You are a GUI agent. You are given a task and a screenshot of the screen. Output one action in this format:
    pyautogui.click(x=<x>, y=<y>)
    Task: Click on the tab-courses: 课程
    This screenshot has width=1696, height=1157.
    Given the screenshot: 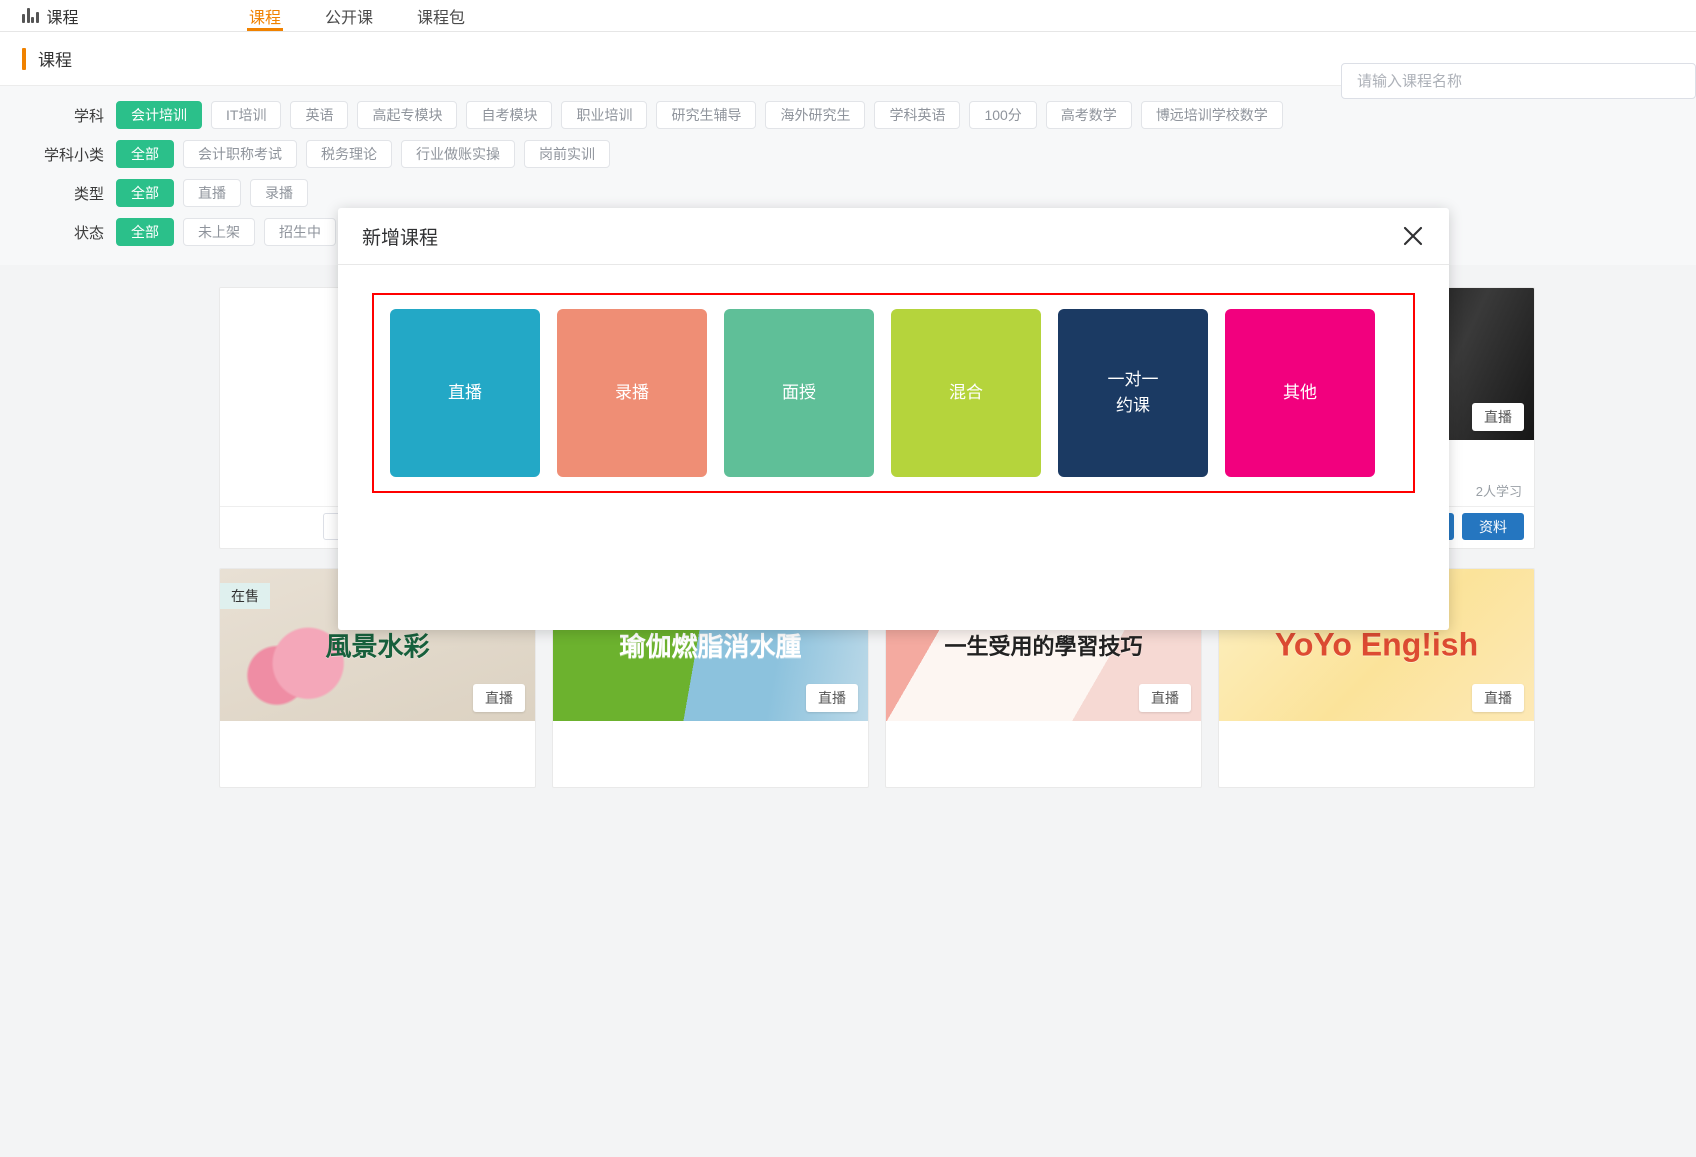 What is the action you would take?
    pyautogui.click(x=265, y=15)
    